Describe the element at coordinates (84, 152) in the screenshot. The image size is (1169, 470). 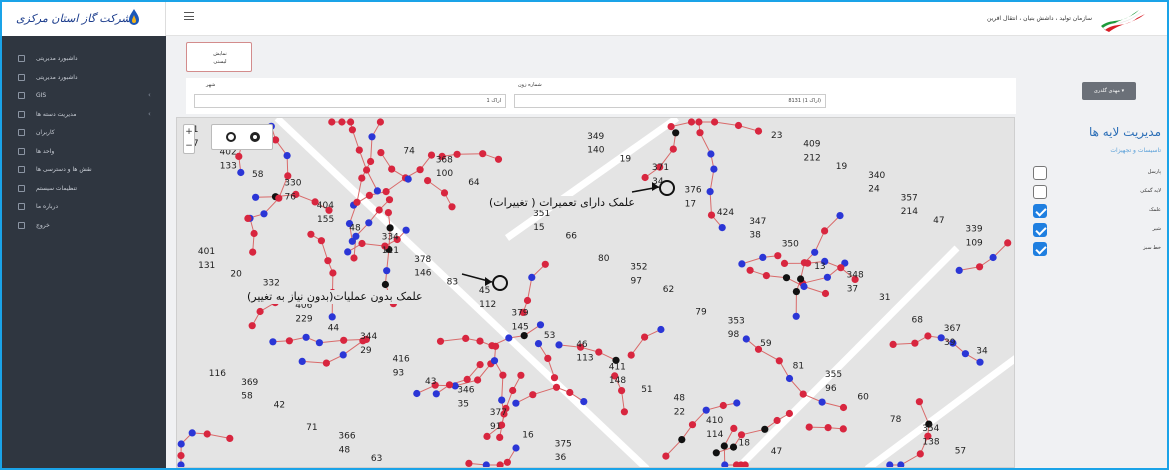
I see `sidebar-item: واحد ها` at that location.